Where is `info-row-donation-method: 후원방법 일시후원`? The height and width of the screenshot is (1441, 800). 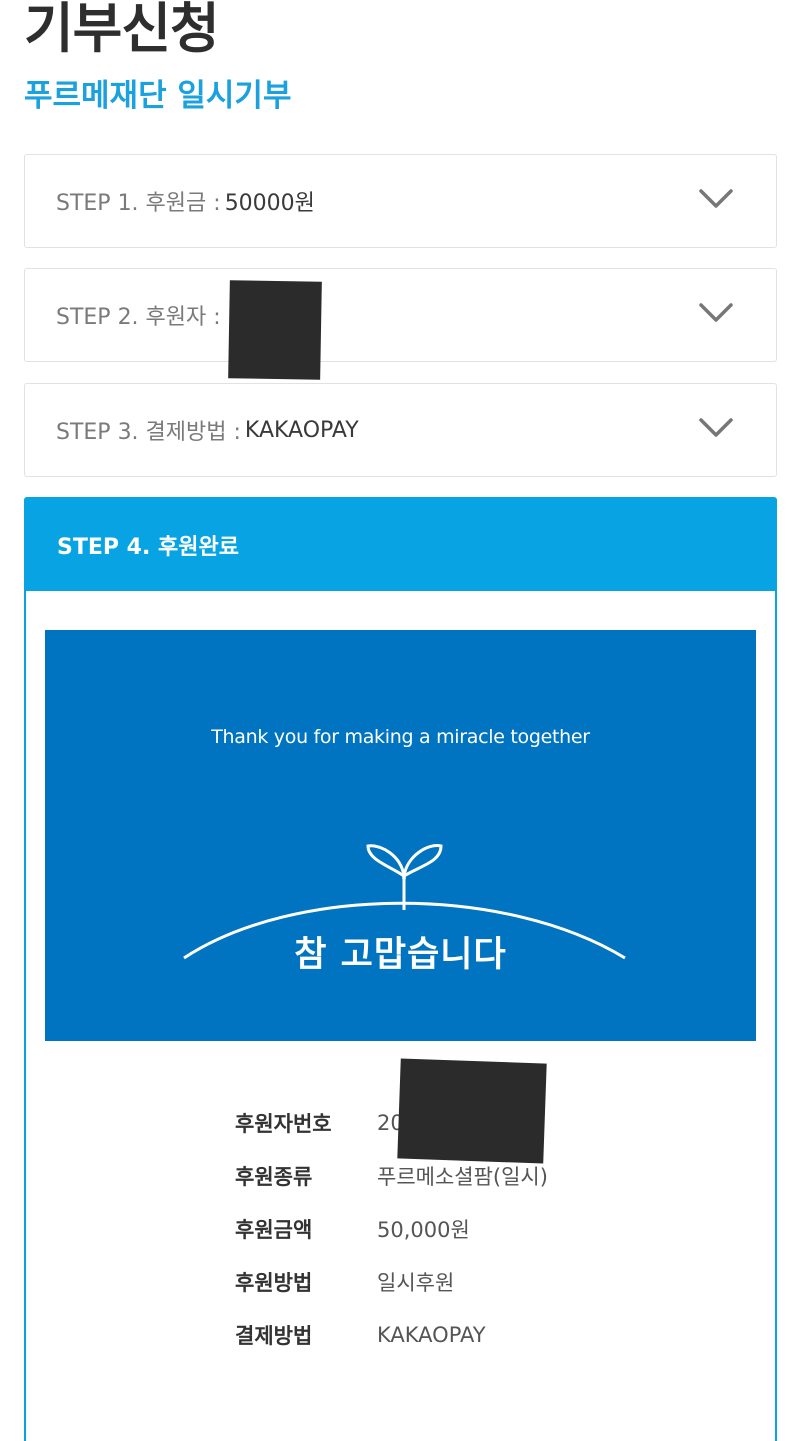
info-row-donation-method: 후원방법 일시후원 is located at coordinates (391, 1281).